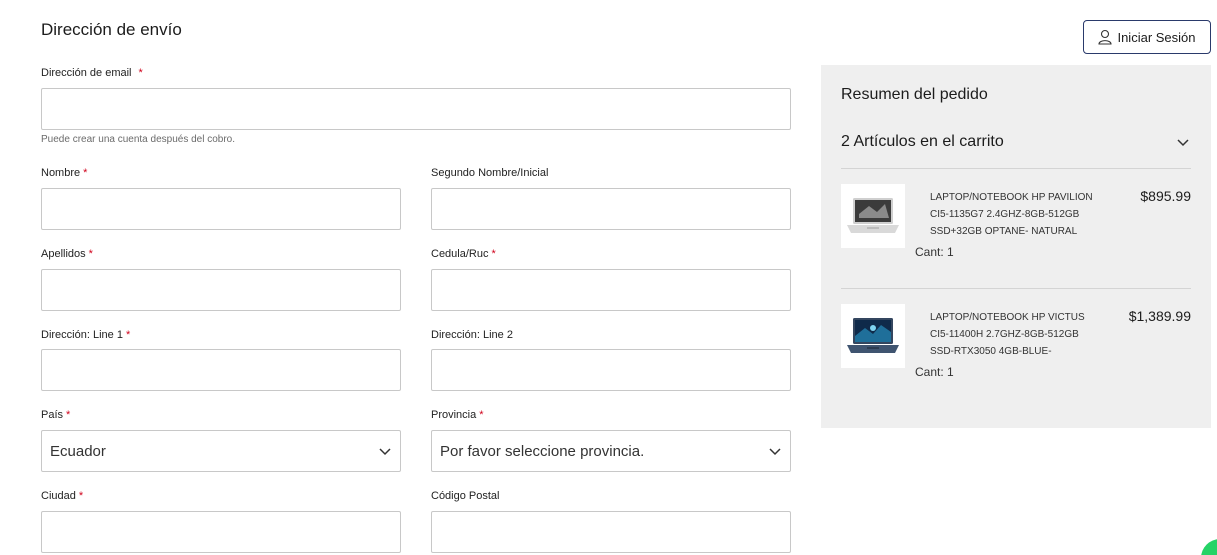  What do you see at coordinates (1016, 168) in the screenshot?
I see `summary-divider` at bounding box center [1016, 168].